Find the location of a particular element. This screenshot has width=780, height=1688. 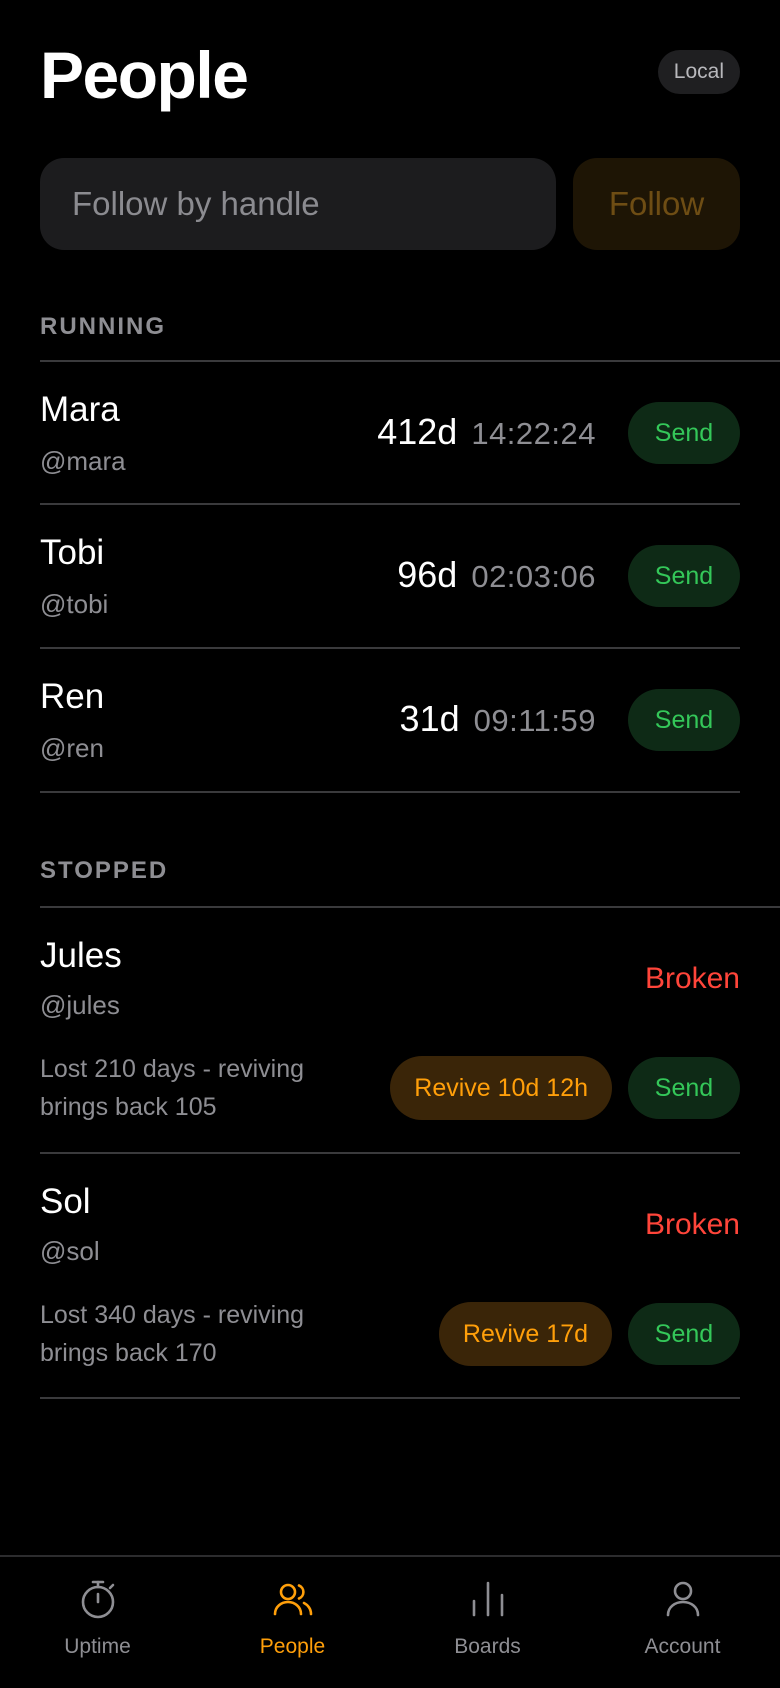

person-row-tobi: Tobi @tobi 96d 02:03:06 Send is located at coordinates (390, 576).